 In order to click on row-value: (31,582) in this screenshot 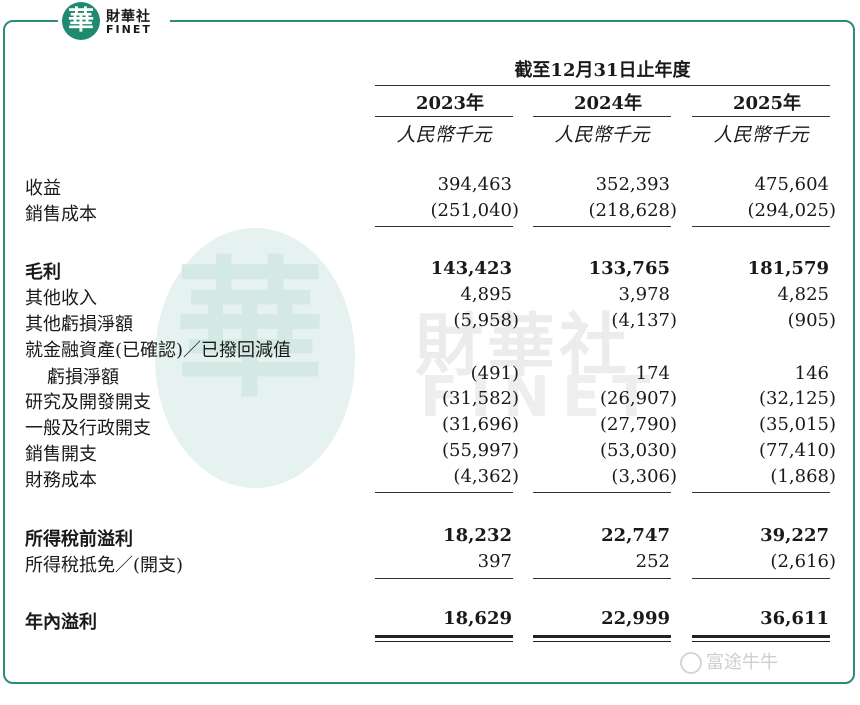, I will do `click(480, 398)`.